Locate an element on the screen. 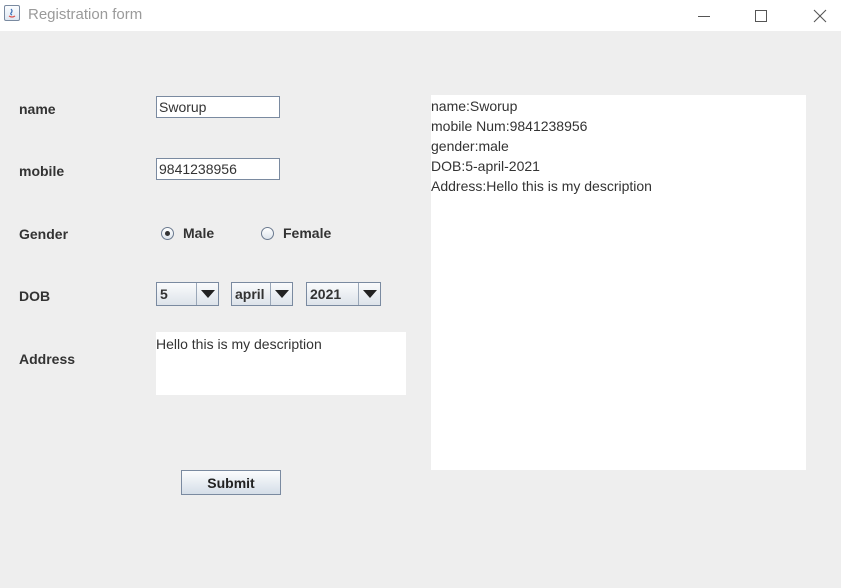 The image size is (841, 588). java-app-icon is located at coordinates (12, 13).